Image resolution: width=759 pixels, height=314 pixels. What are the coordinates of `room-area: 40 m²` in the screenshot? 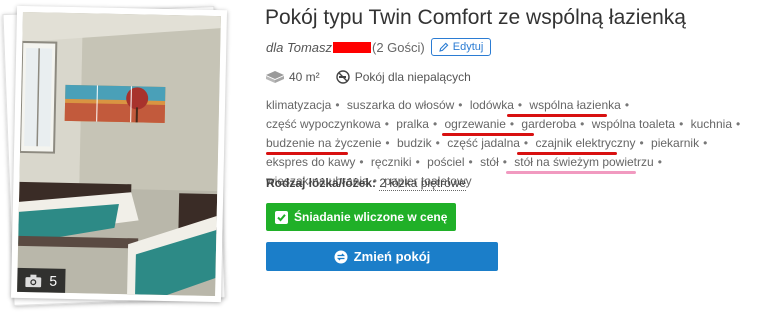 It's located at (293, 77).